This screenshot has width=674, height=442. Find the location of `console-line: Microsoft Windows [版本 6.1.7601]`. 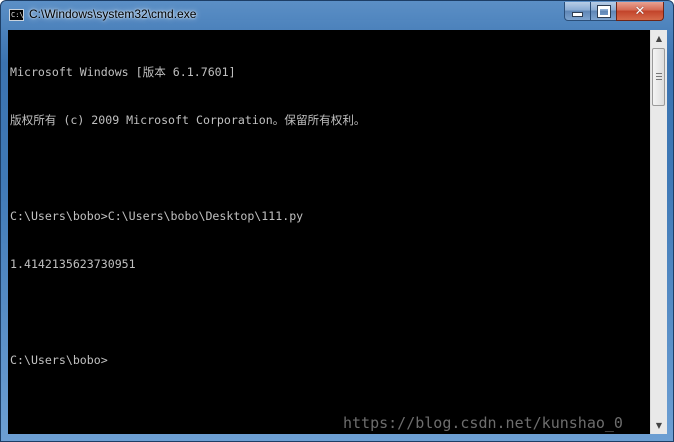

console-line: Microsoft Windows [版本 6.1.7601] is located at coordinates (123, 72).